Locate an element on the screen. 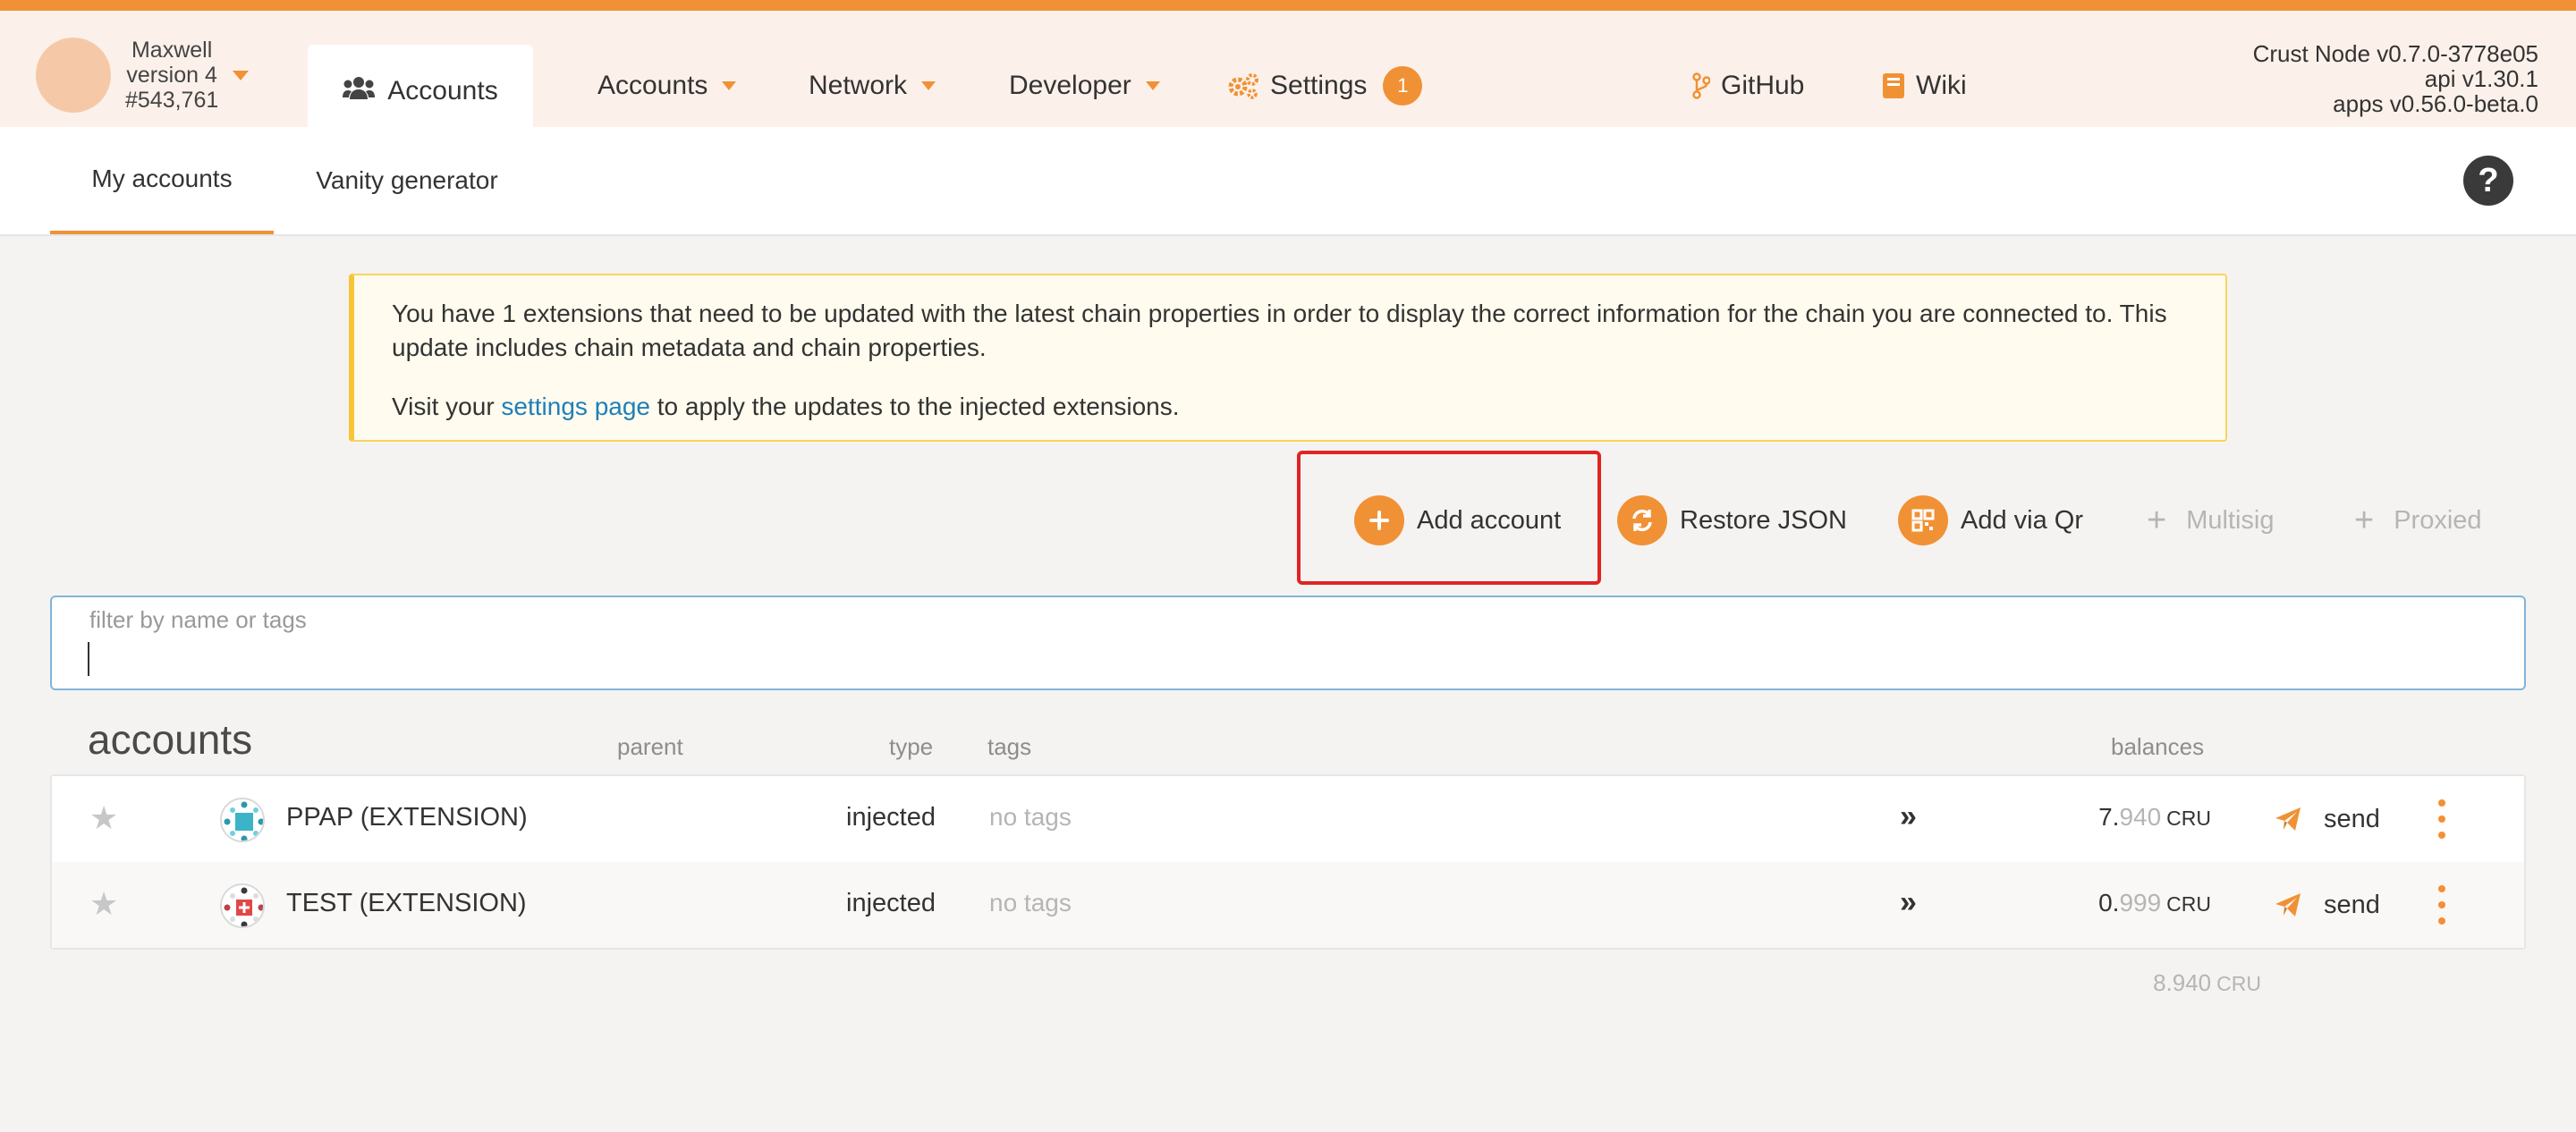  filter-field: filter by name or tags is located at coordinates (1288, 643).